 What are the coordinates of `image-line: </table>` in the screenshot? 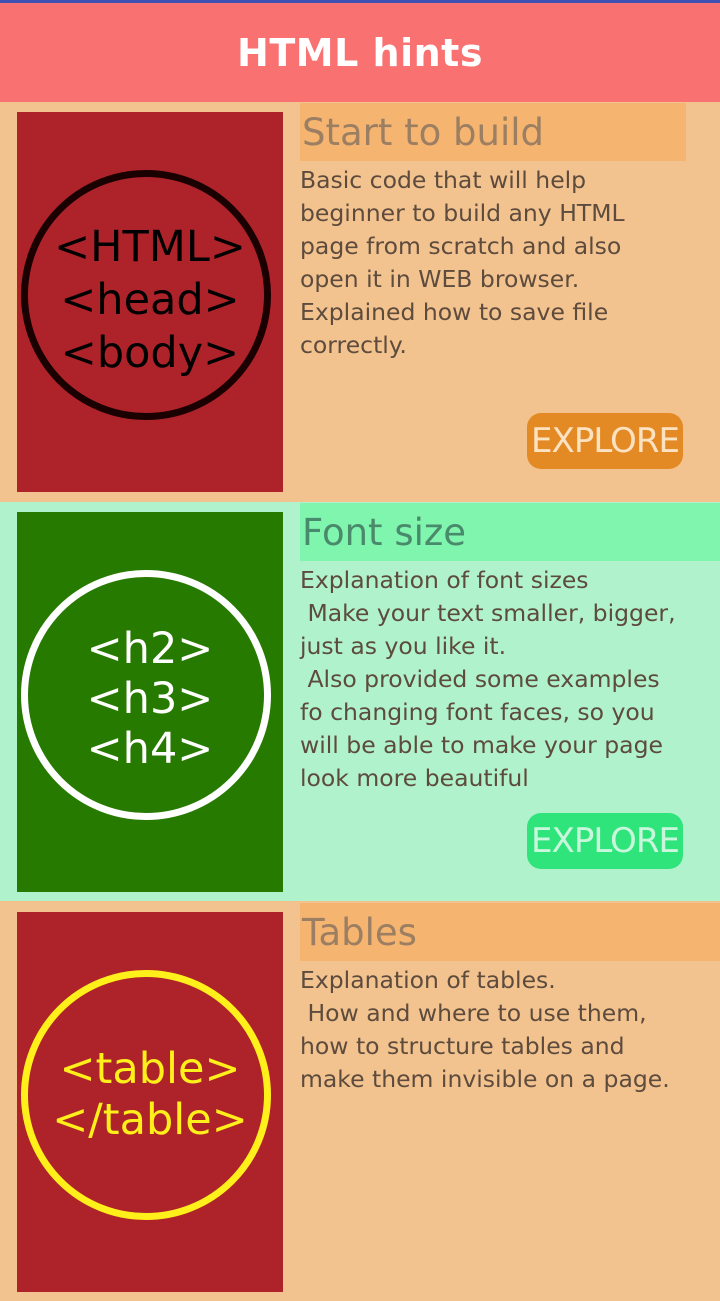 It's located at (150, 1120).